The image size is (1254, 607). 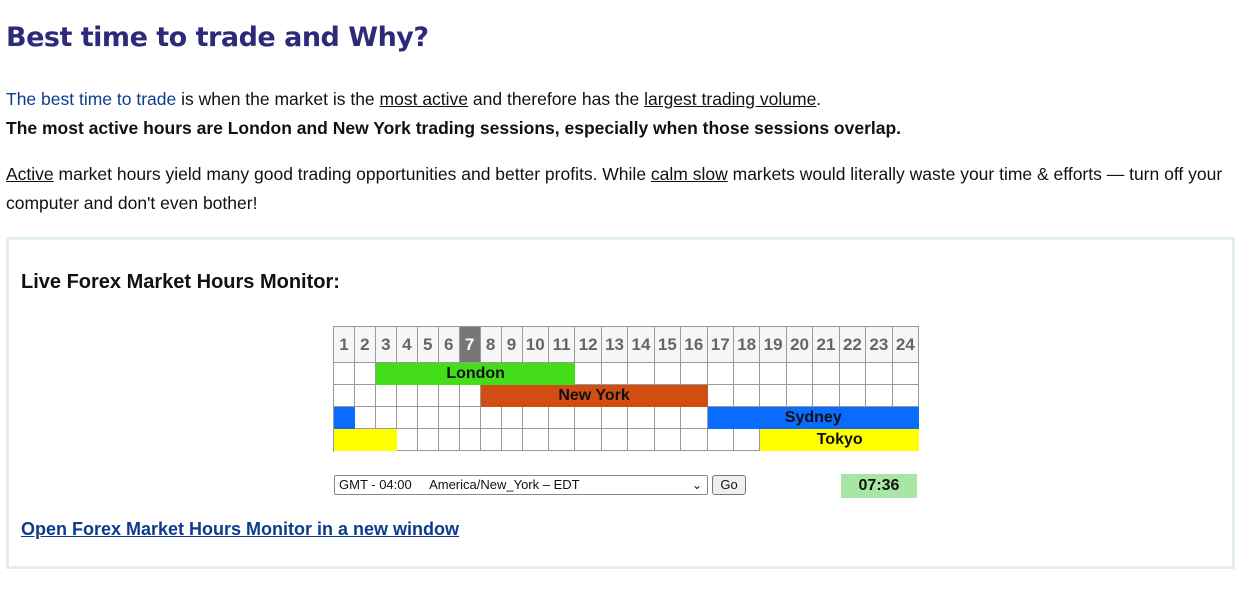 I want to click on hour-header-3: 3, so click(x=386, y=345).